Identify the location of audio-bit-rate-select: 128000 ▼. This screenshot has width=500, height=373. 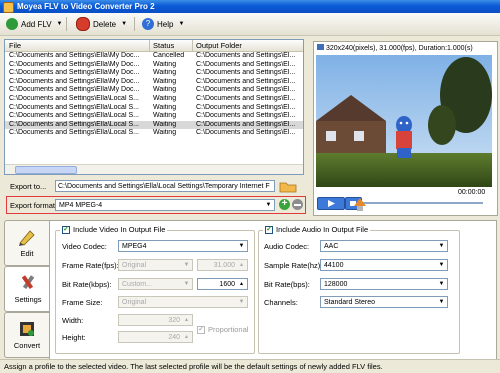
(384, 284).